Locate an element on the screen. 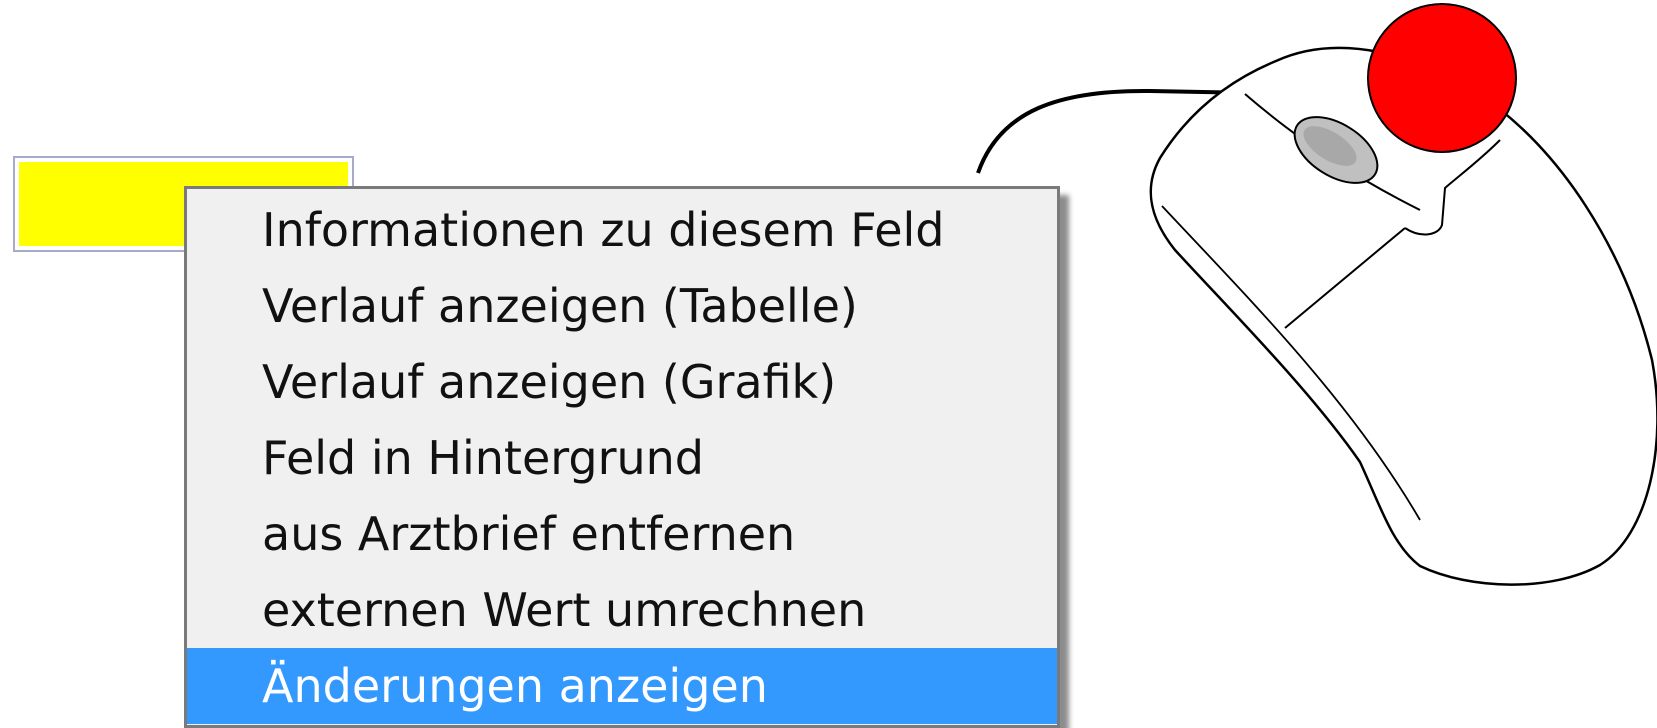 Image resolution: width=1657 pixels, height=728 pixels. menu-item-convert-external-value: externen Wert umrechnen is located at coordinates (622, 610).